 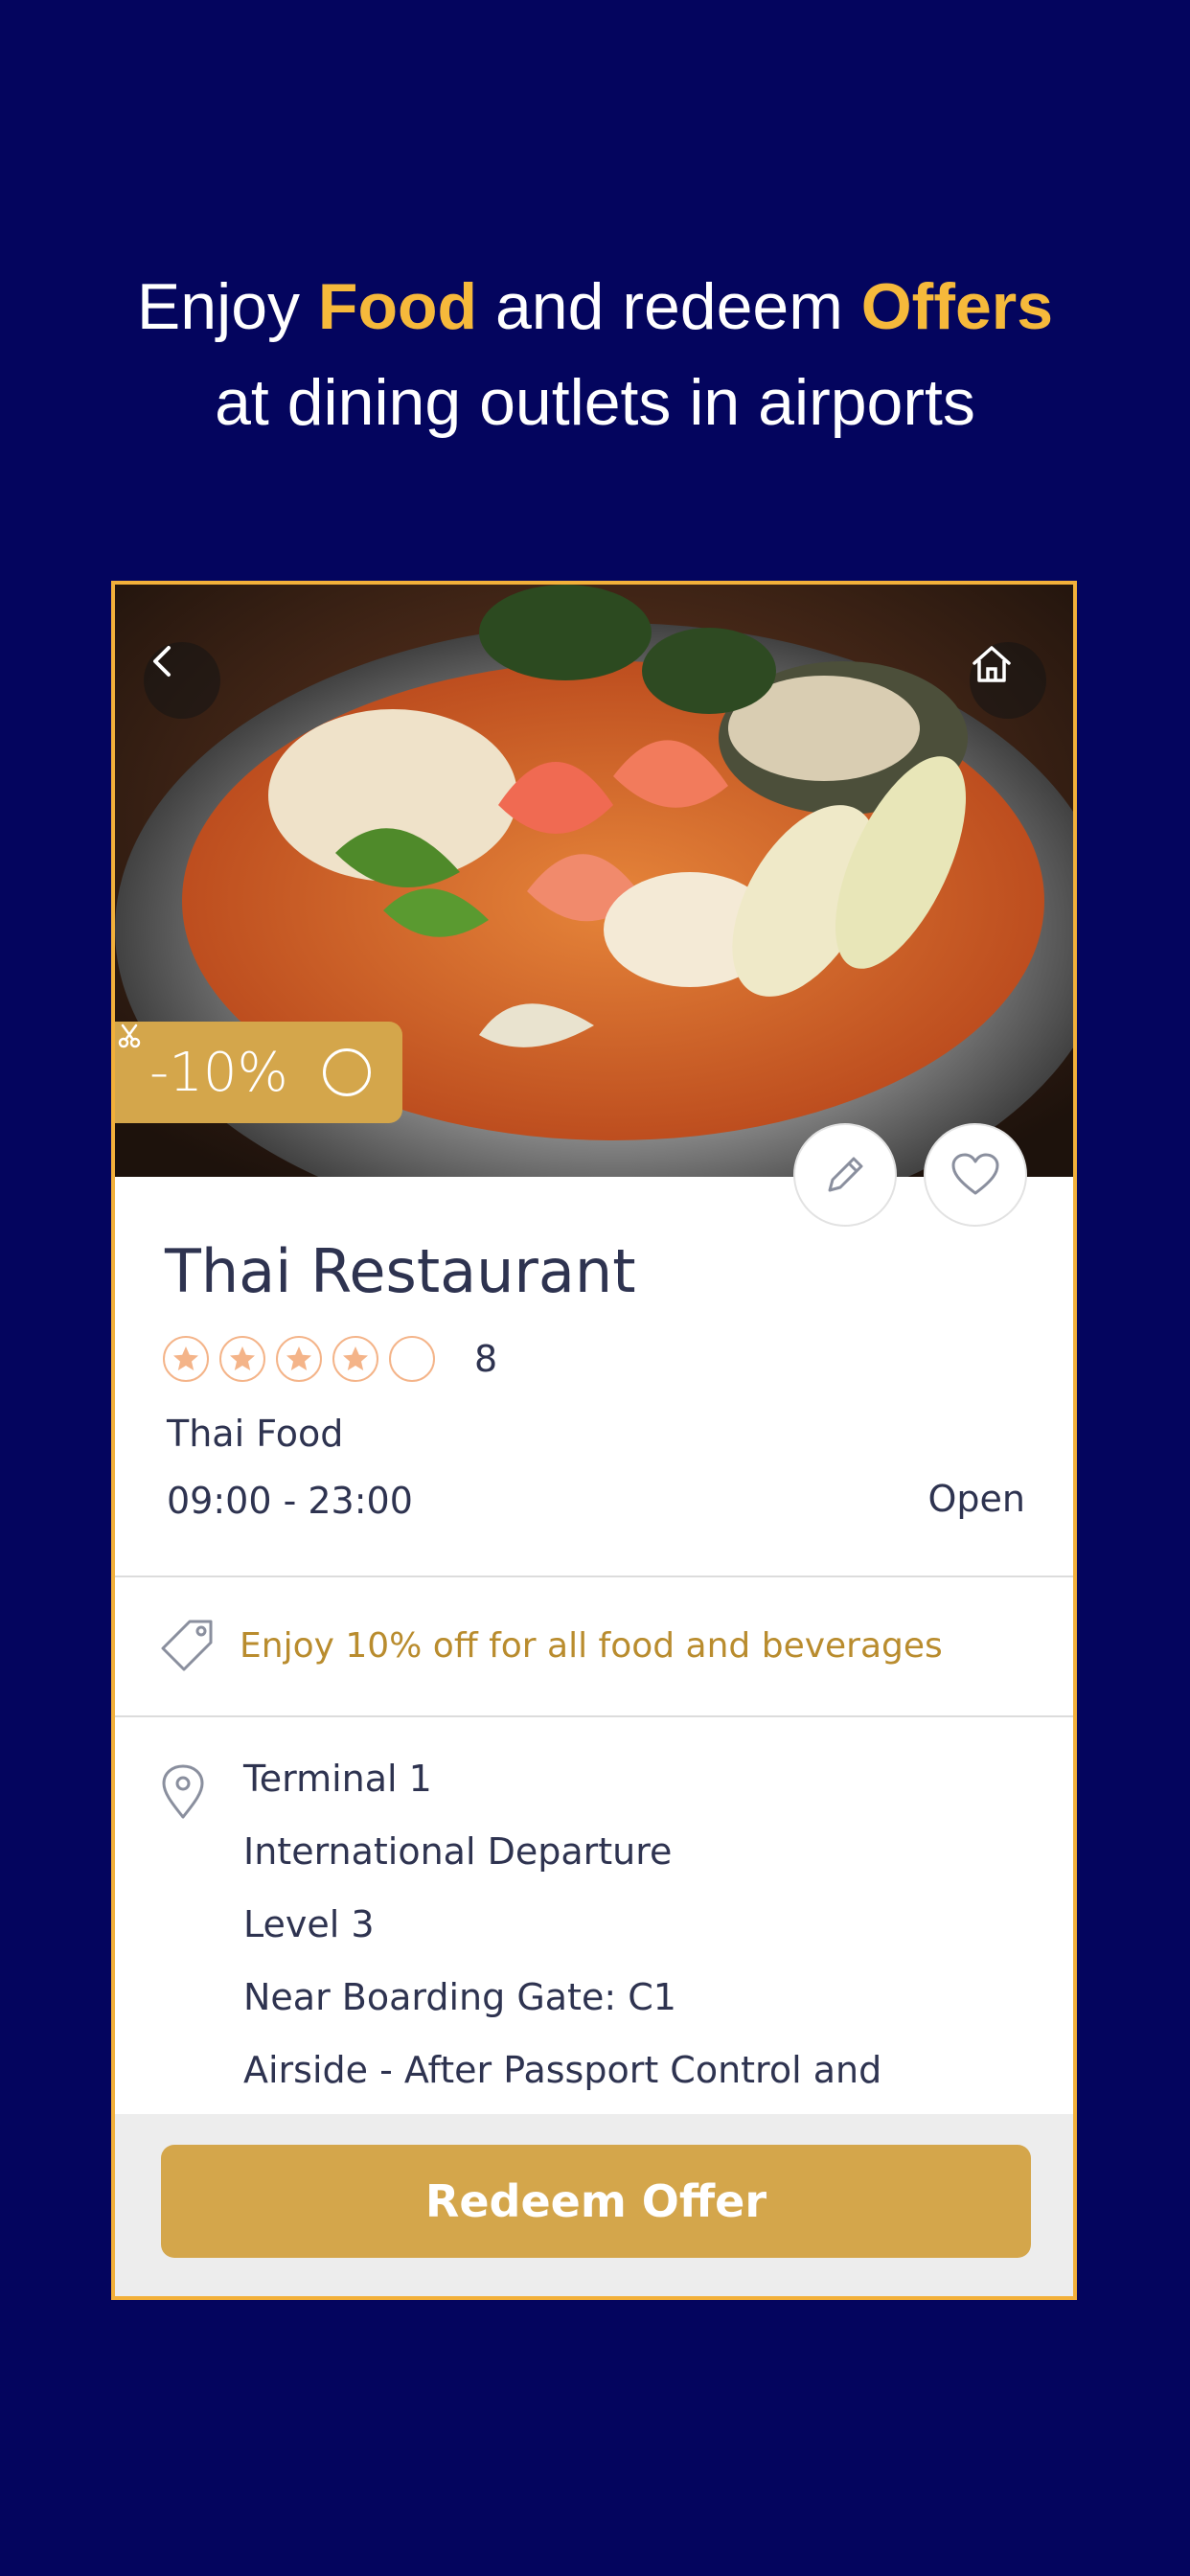 I want to click on opening-hours: 09:00 - 23:00, so click(x=290, y=1501).